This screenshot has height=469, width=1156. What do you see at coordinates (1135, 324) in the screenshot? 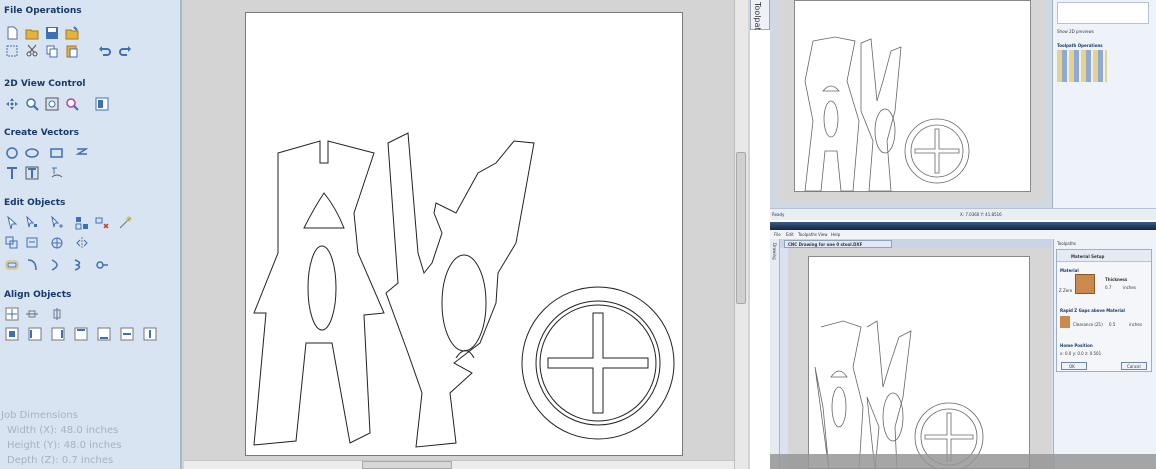
I see `dialog-clearance-units: inches` at bounding box center [1135, 324].